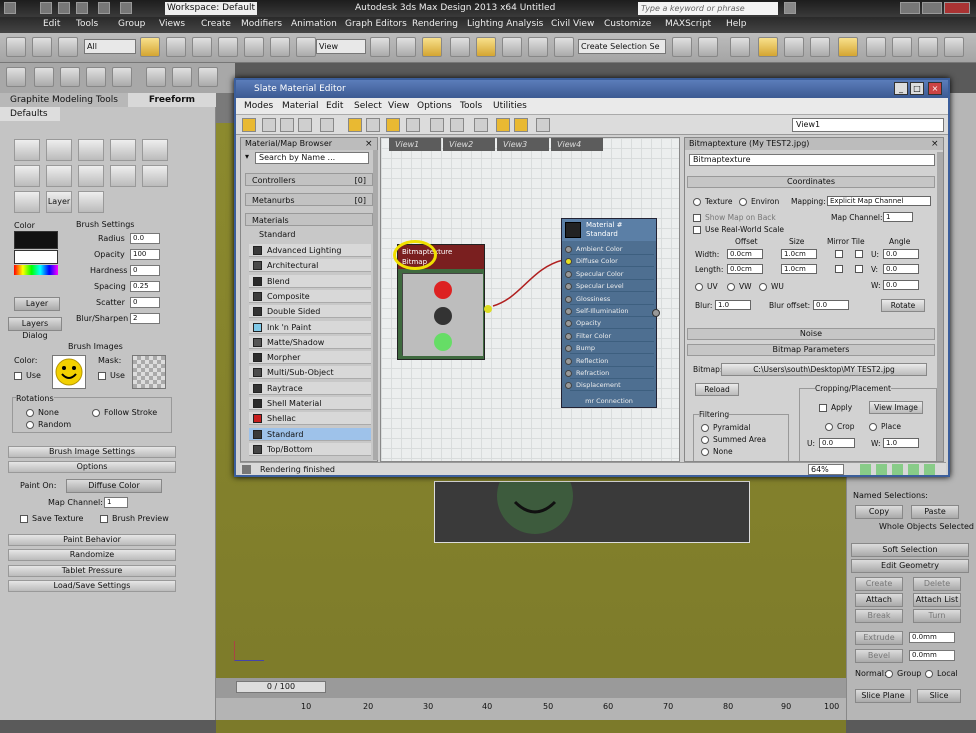 Image resolution: width=976 pixels, height=733 pixels. Describe the element at coordinates (123, 150) in the screenshot. I see `fill-bucket-icon` at that location.